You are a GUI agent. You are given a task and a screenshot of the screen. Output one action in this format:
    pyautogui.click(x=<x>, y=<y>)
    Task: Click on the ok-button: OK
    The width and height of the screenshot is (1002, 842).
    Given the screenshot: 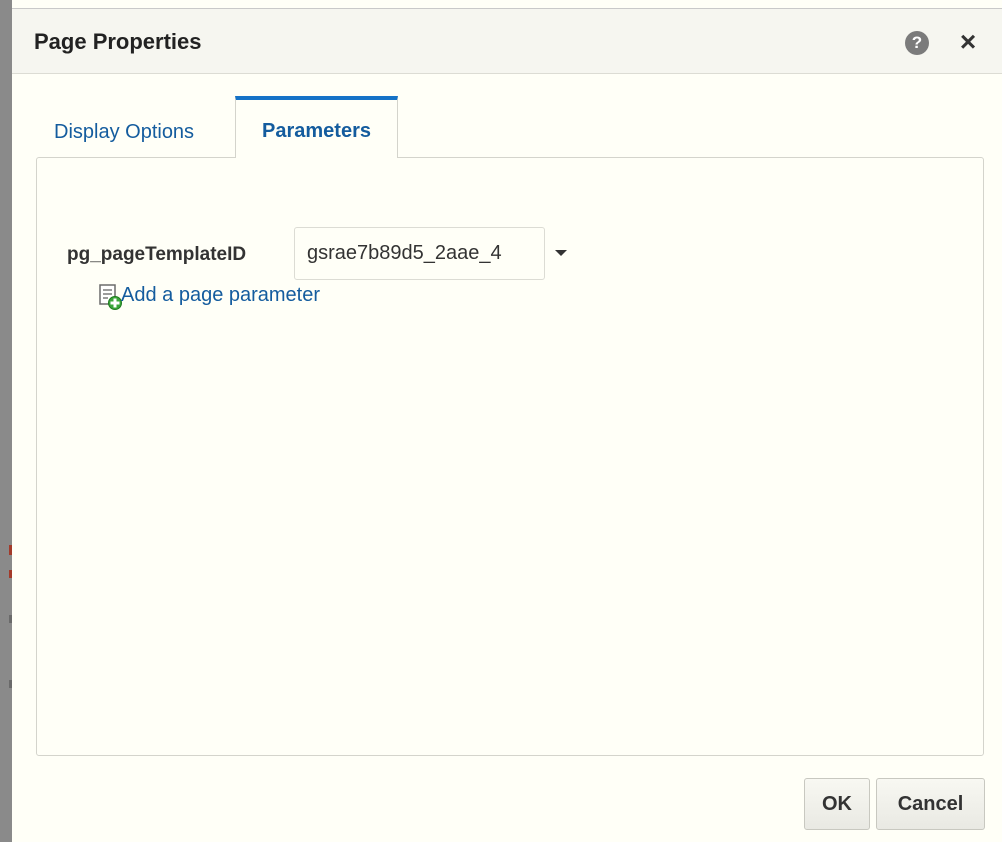 What is the action you would take?
    pyautogui.click(x=837, y=804)
    